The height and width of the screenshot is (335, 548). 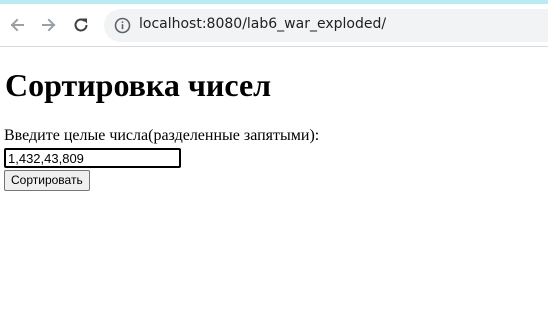 I want to click on browser-toolbar: localhost:8080/lab6_war_exploded/, so click(x=274, y=25).